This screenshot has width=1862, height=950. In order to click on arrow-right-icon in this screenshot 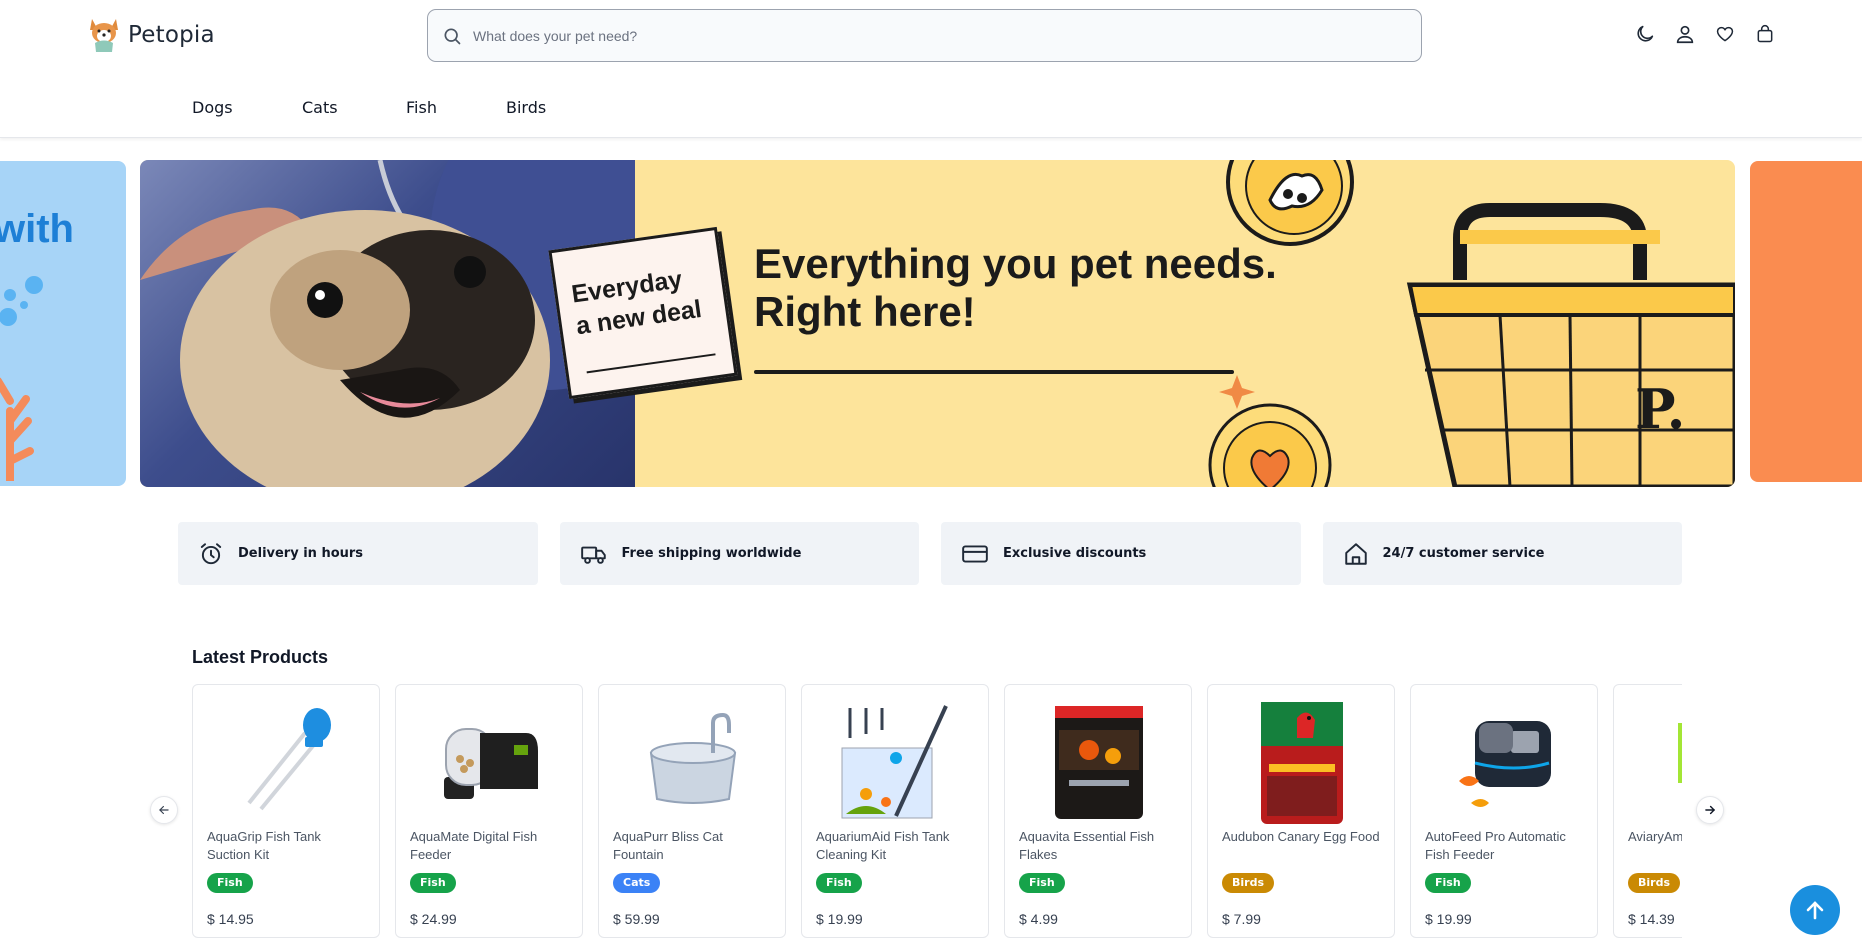, I will do `click(1710, 810)`.